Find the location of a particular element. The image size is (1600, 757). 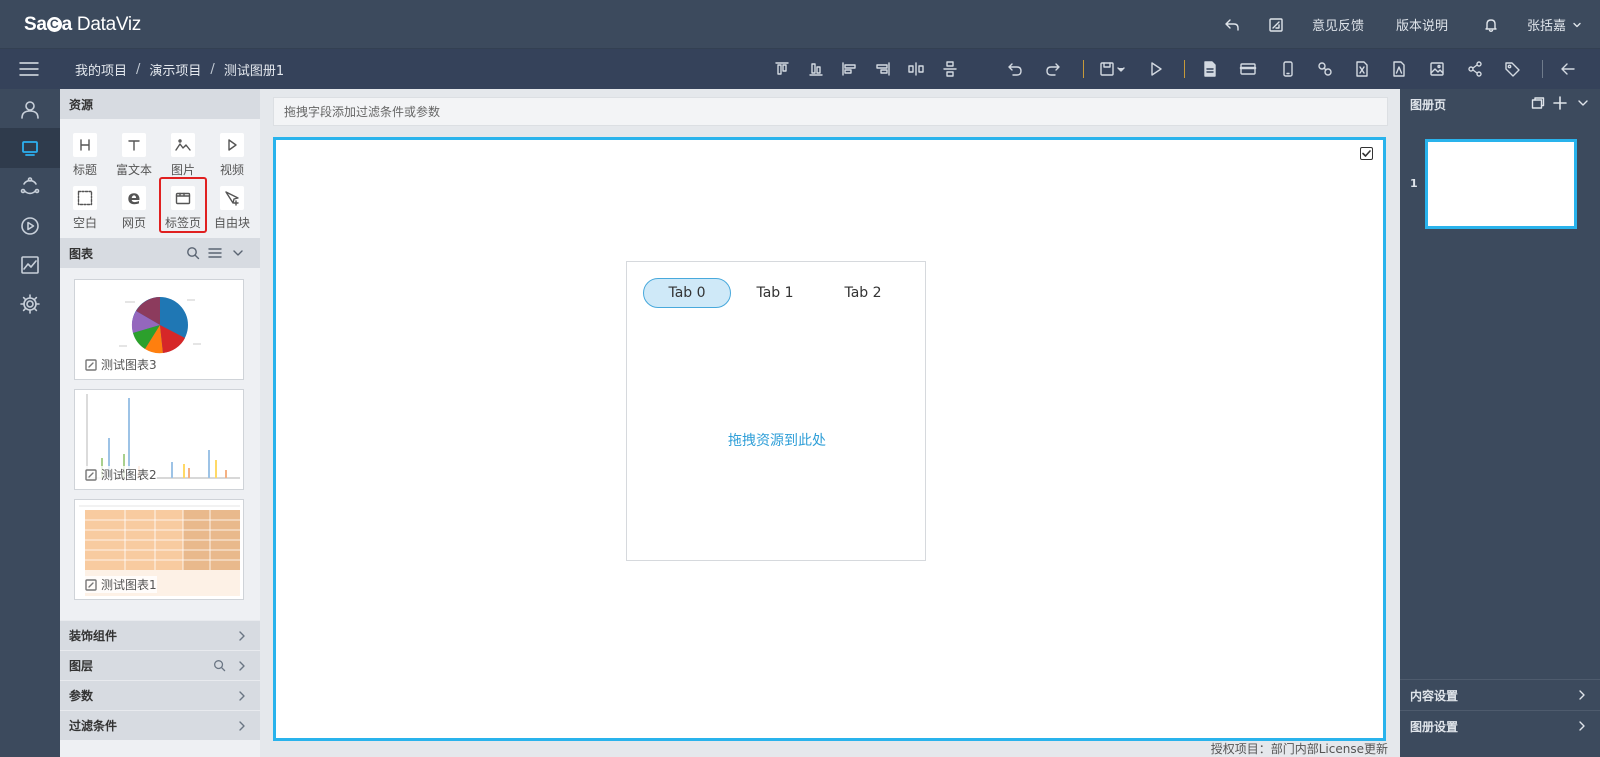

export-excel-icon is located at coordinates (1362, 69).